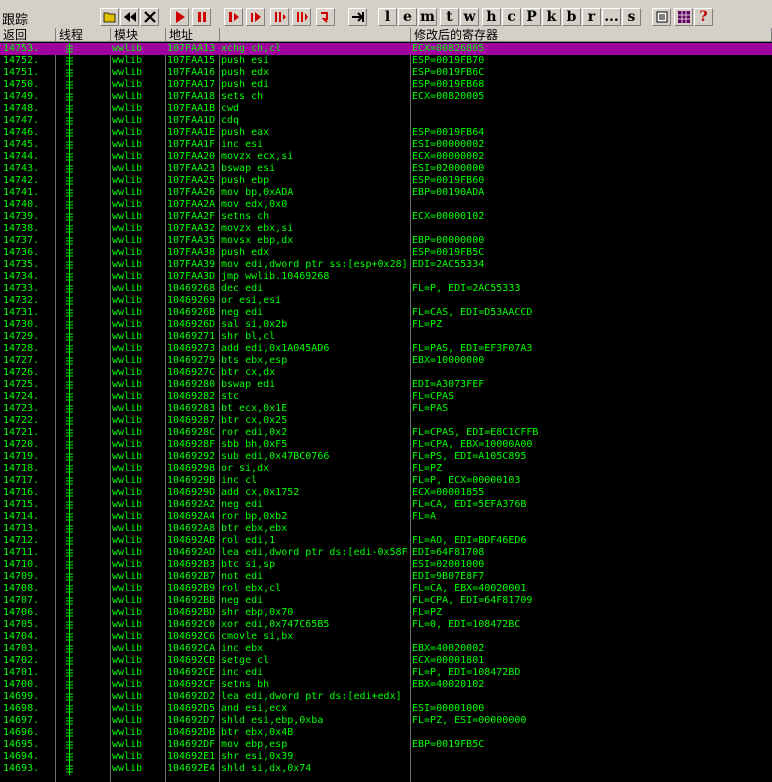 The width and height of the screenshot is (772, 782). What do you see at coordinates (386, 757) in the screenshot?
I see `table-row: 14694. wwlib 104692E1 shr esi,0x39` at bounding box center [386, 757].